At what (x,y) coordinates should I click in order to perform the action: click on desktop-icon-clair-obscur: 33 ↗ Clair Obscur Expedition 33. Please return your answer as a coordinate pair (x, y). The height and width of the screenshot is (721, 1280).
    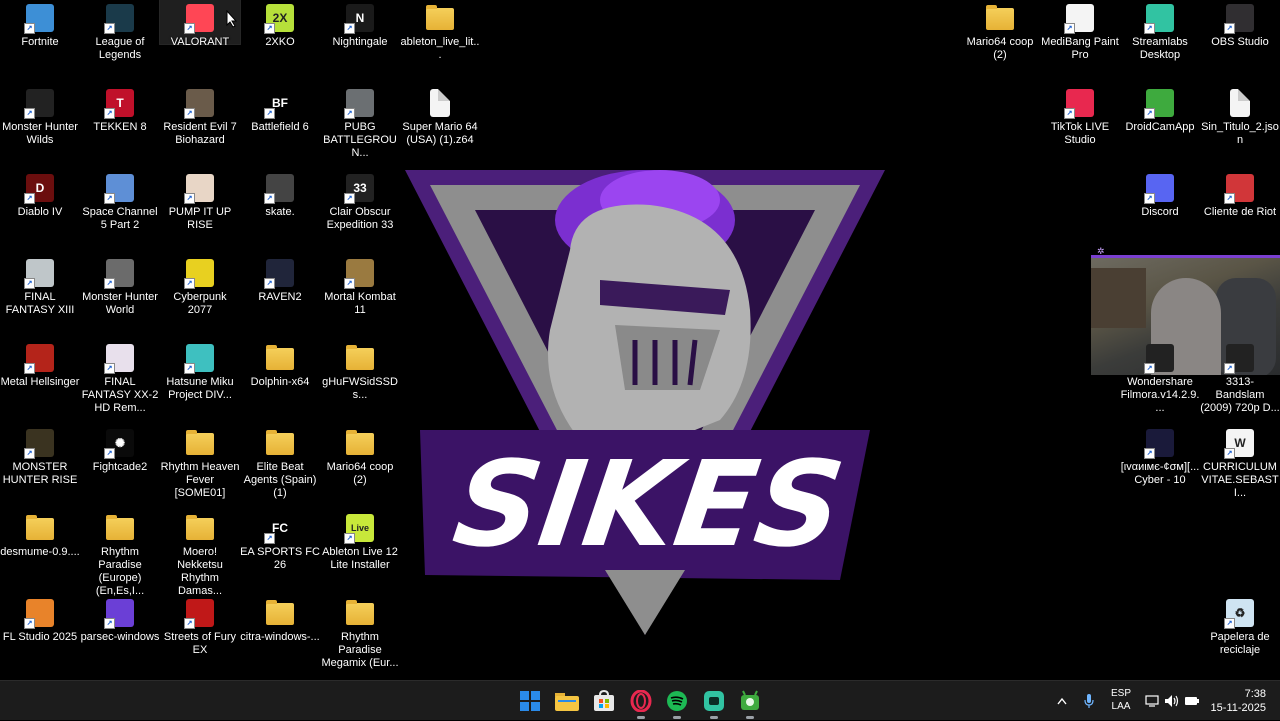
    Looking at the image, I should click on (360, 210).